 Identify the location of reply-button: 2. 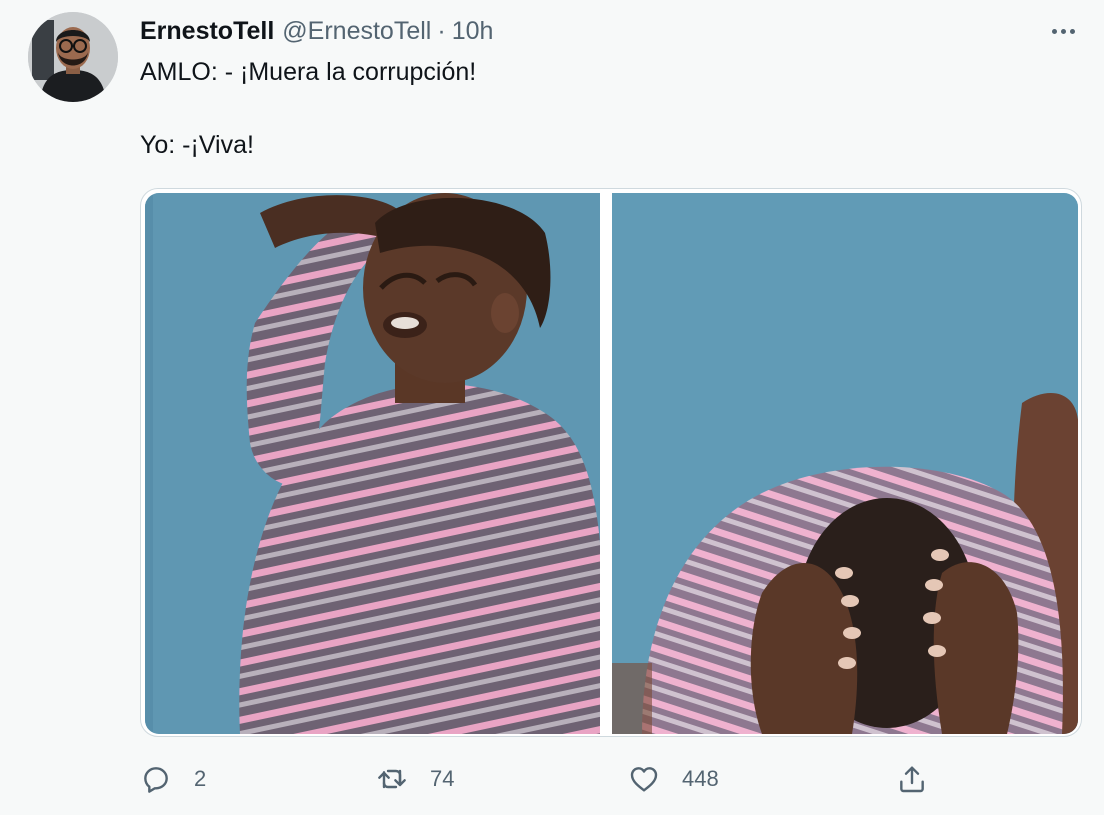
(173, 779).